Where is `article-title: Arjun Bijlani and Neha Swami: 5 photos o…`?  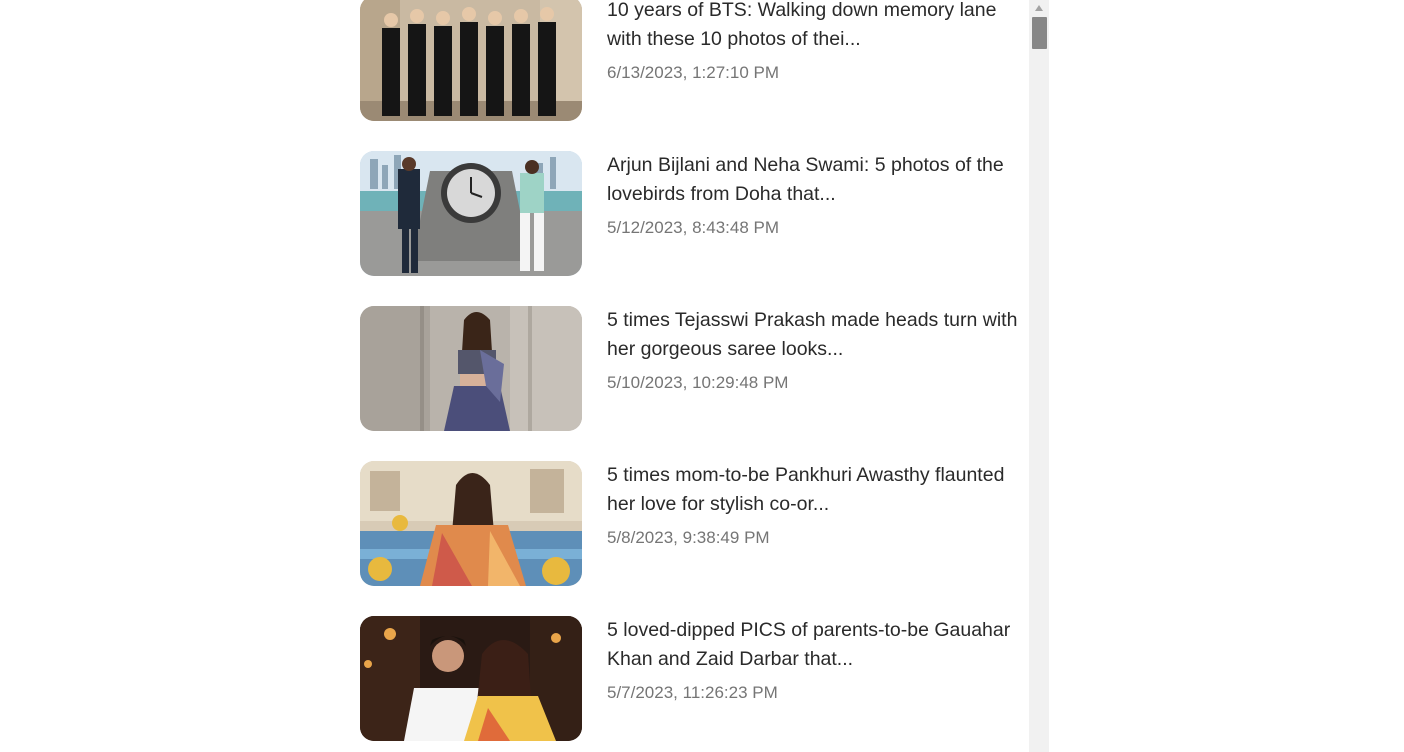
article-title: Arjun Bijlani and Neha Swami: 5 photos o… is located at coordinates (817, 180).